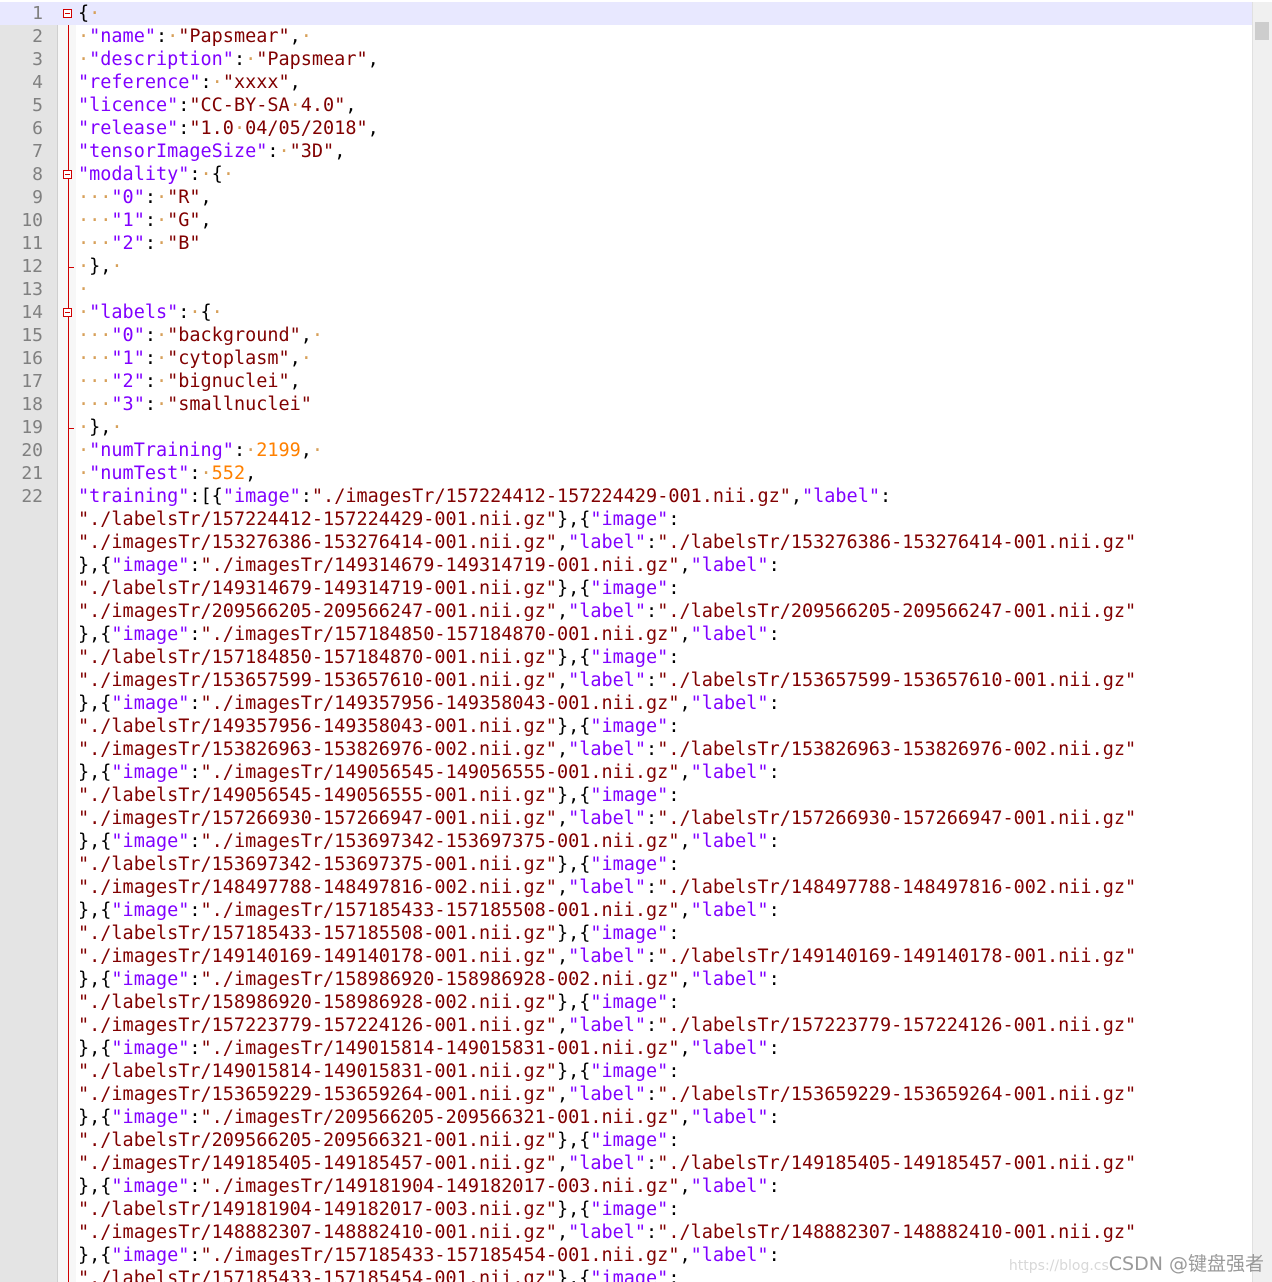 Image resolution: width=1272 pixels, height=1282 pixels. What do you see at coordinates (161, 59) in the screenshot?
I see `code-token: "description"` at bounding box center [161, 59].